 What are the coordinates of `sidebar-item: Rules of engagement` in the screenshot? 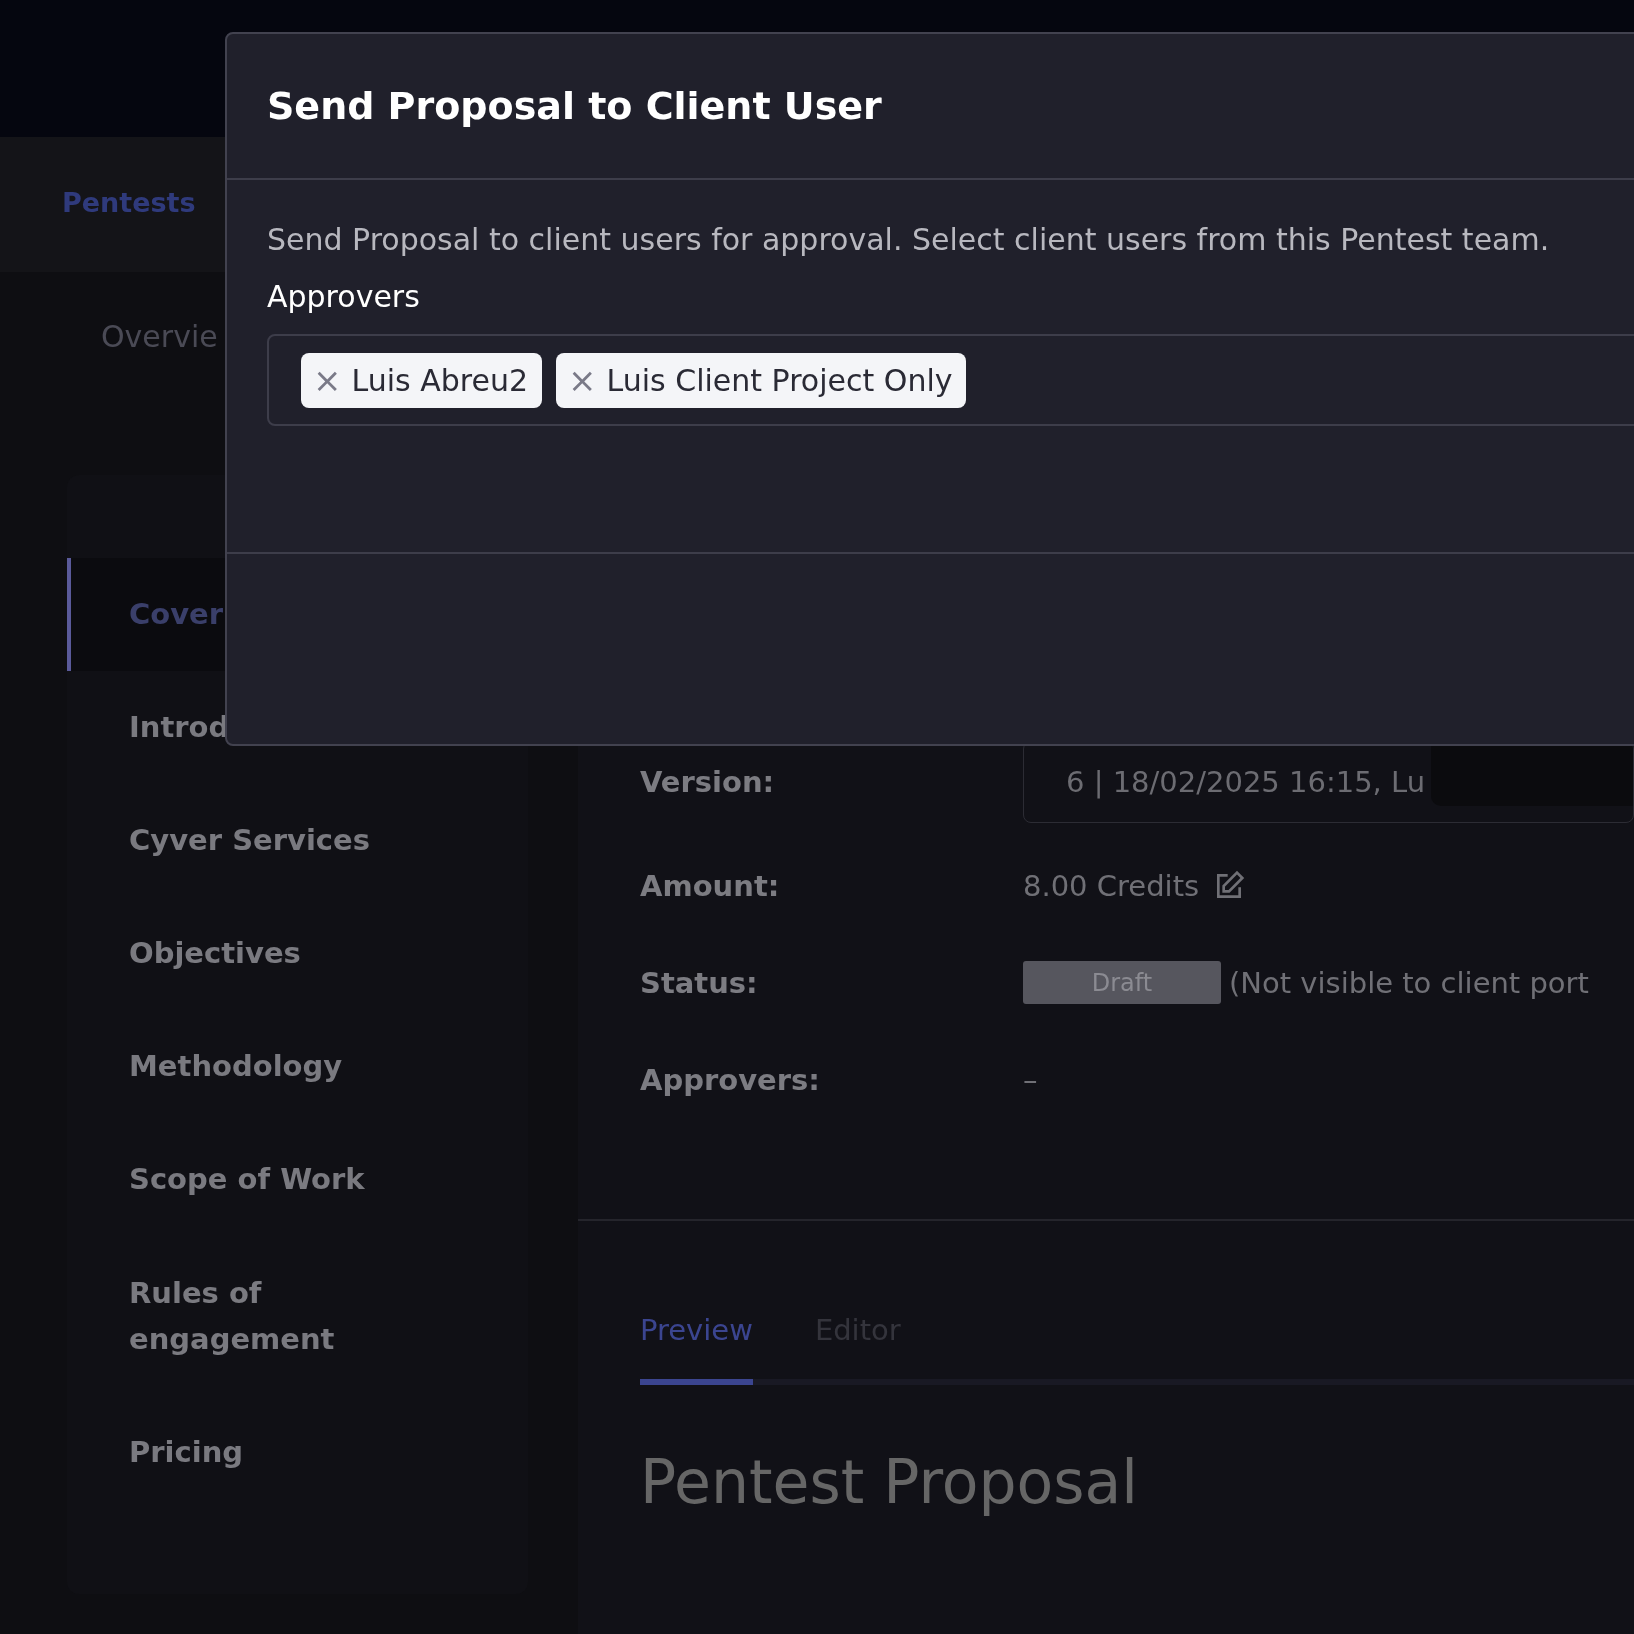 It's located at (297, 1316).